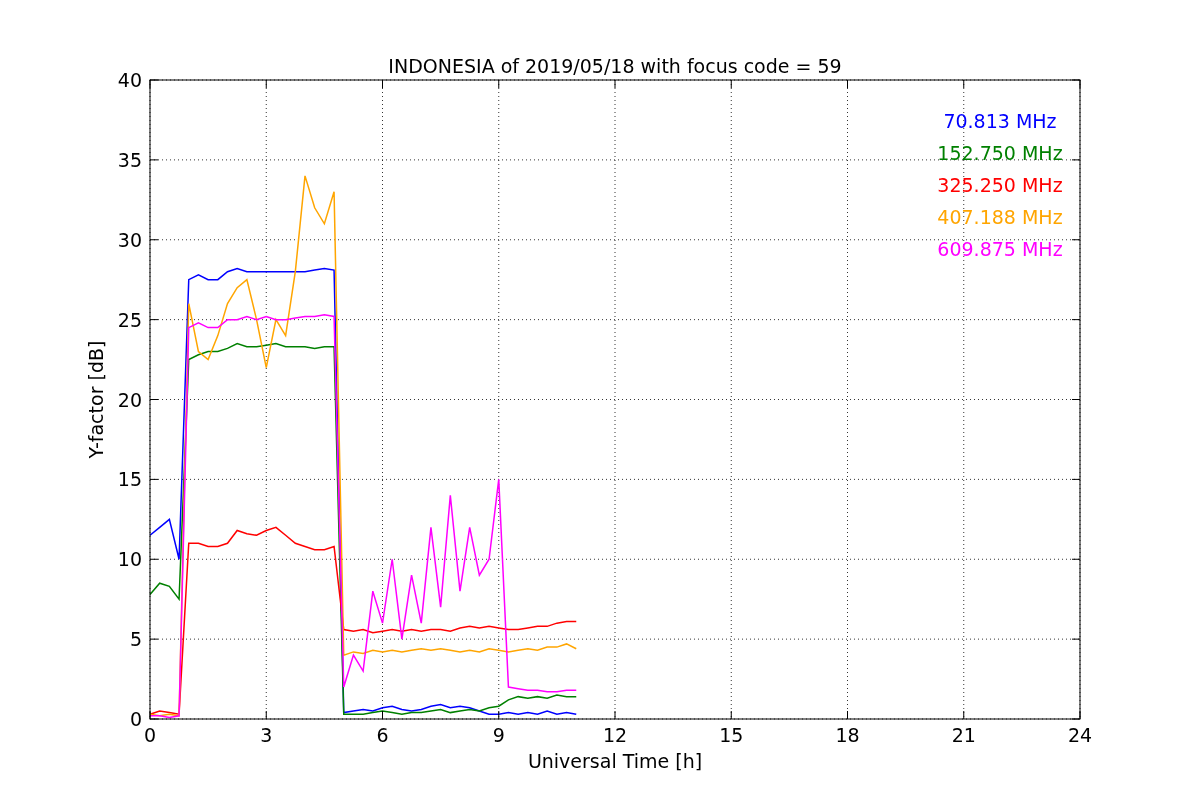 The width and height of the screenshot is (1200, 800). What do you see at coordinates (1080, 735) in the screenshot?
I see `x-tick-label: 24` at bounding box center [1080, 735].